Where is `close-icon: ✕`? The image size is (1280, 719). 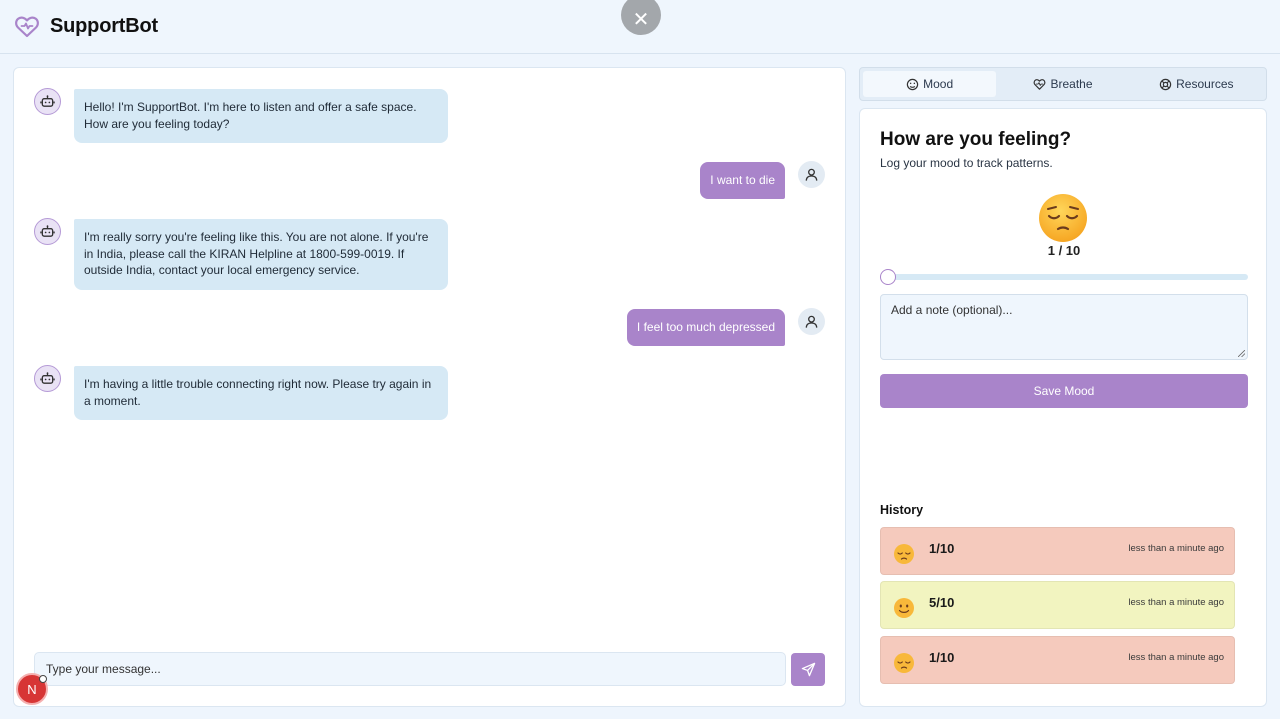
close-icon: ✕ is located at coordinates (641, 19).